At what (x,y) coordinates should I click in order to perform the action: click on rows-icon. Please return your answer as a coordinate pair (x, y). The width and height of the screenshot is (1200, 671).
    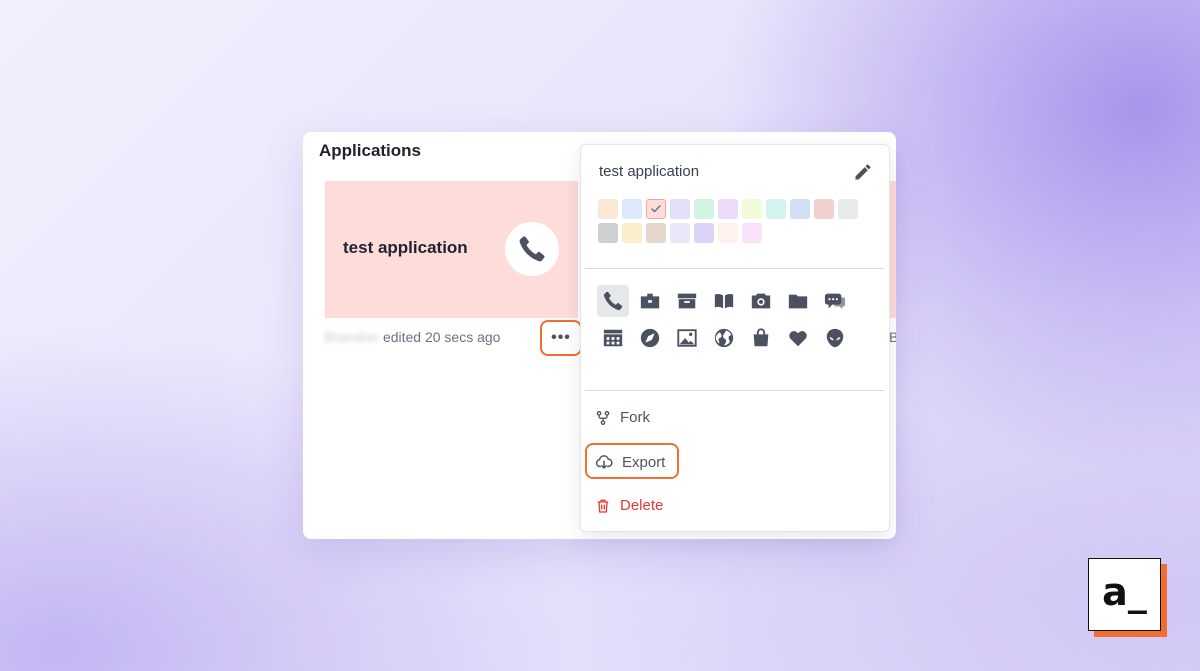
    Looking at the image, I should click on (650, 367).